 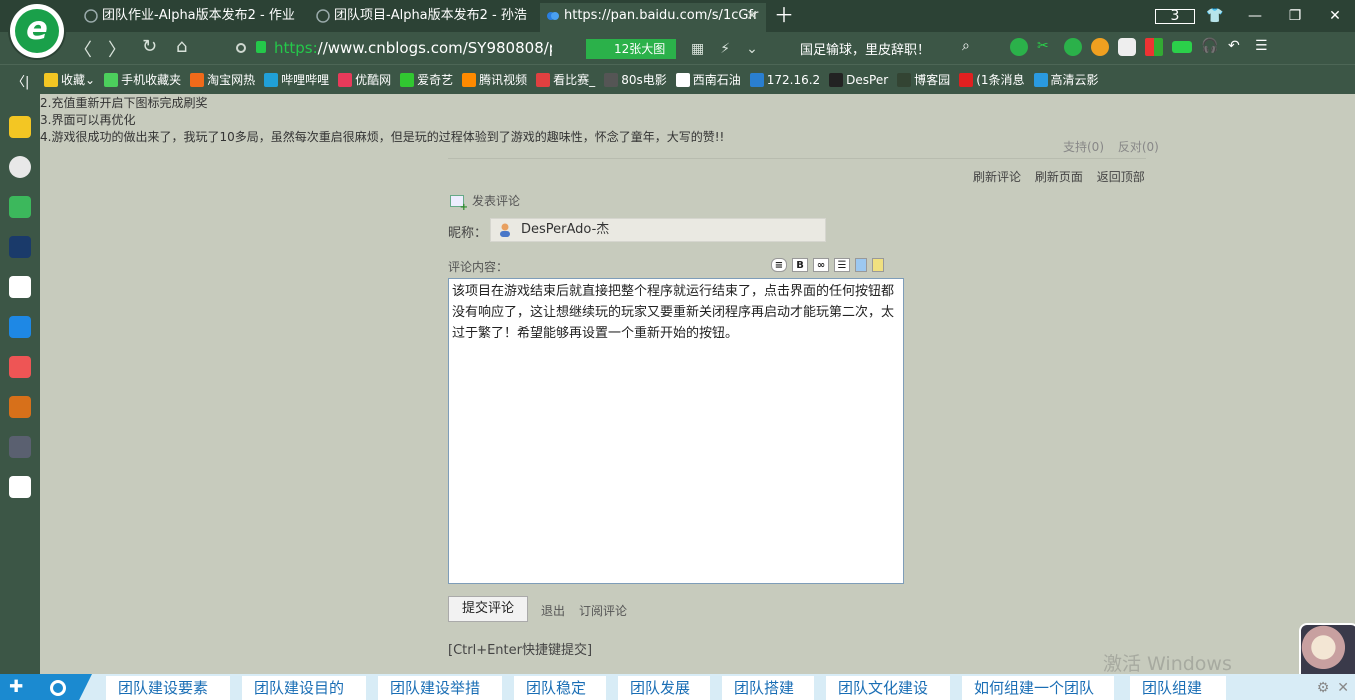 What do you see at coordinates (1000, 80) in the screenshot?
I see `bookmark-label: (1条消息` at bounding box center [1000, 80].